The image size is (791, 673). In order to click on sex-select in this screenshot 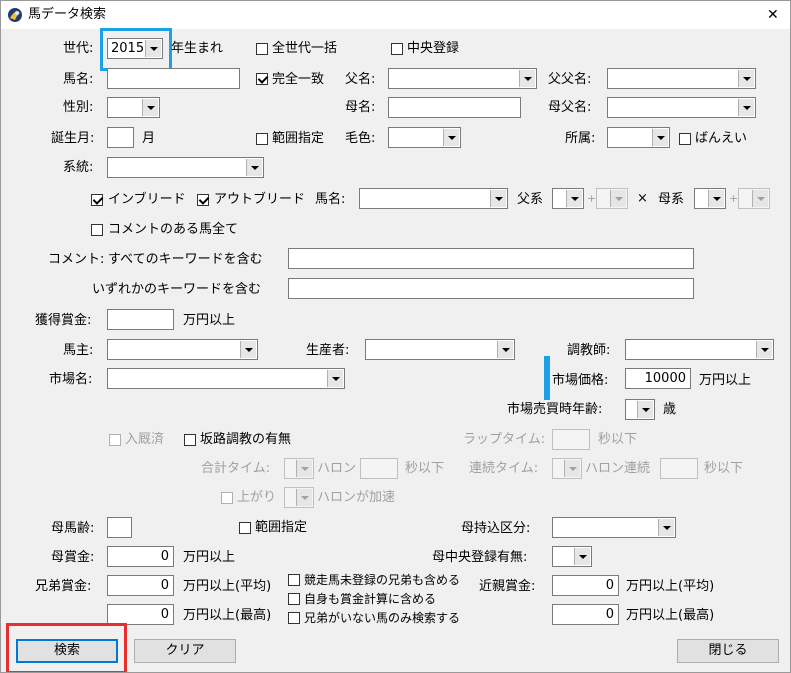, I will do `click(133, 107)`.